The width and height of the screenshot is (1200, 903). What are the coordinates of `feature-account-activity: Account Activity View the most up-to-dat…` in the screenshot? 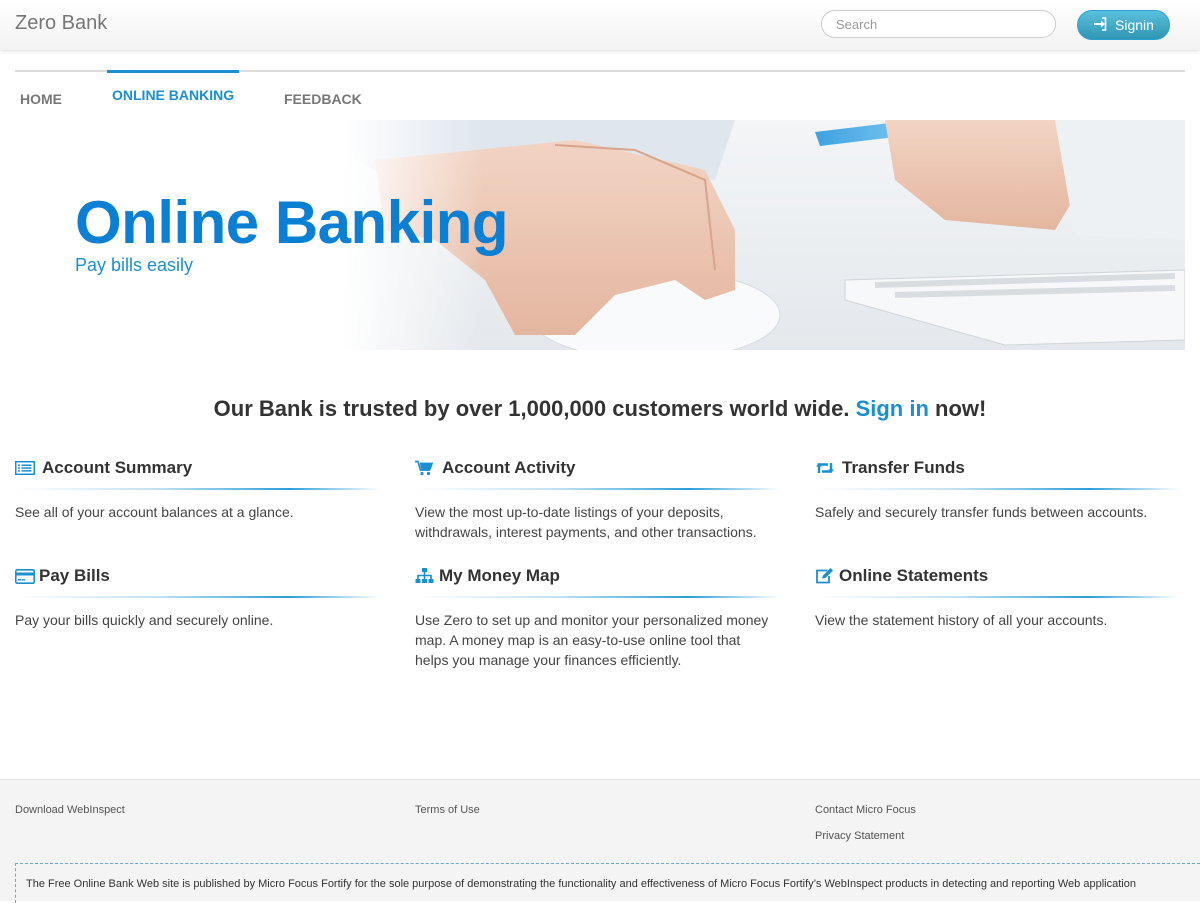 It's located at (600, 499).